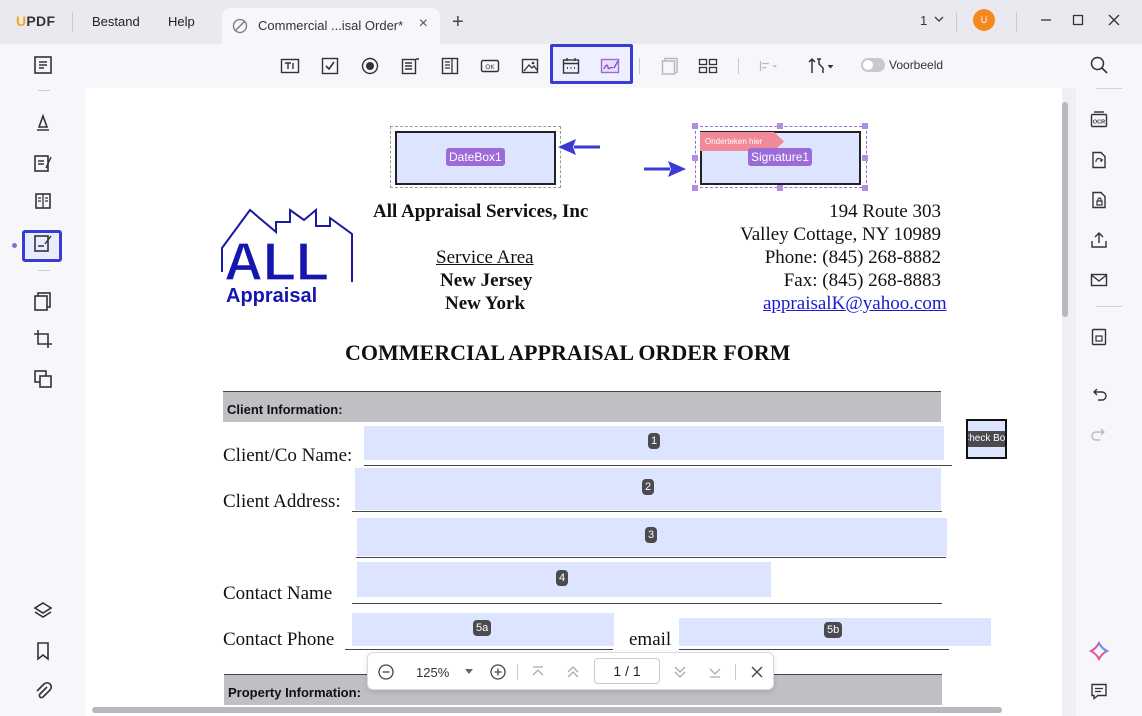 The width and height of the screenshot is (1142, 716). What do you see at coordinates (562, 578) in the screenshot?
I see `field-number: 4` at bounding box center [562, 578].